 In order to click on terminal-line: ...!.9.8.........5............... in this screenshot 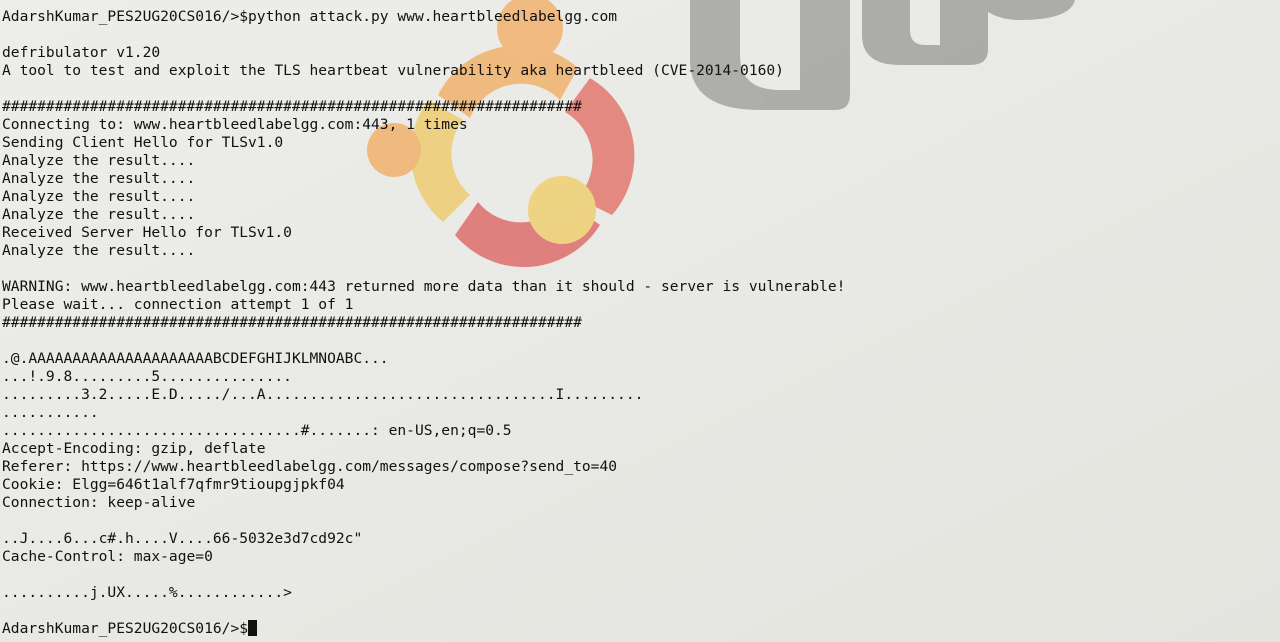, I will do `click(147, 376)`.